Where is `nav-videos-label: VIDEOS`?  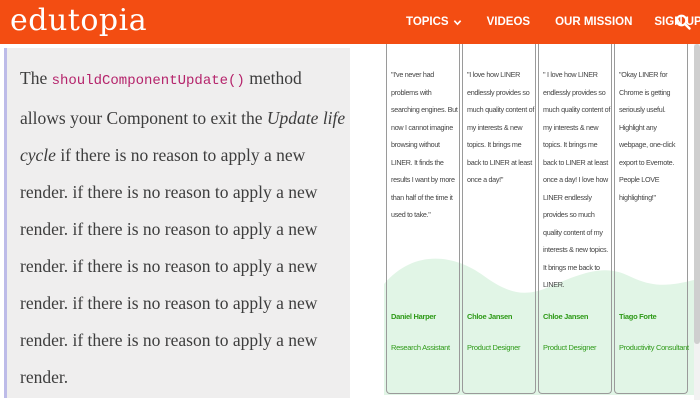 nav-videos-label: VIDEOS is located at coordinates (508, 22).